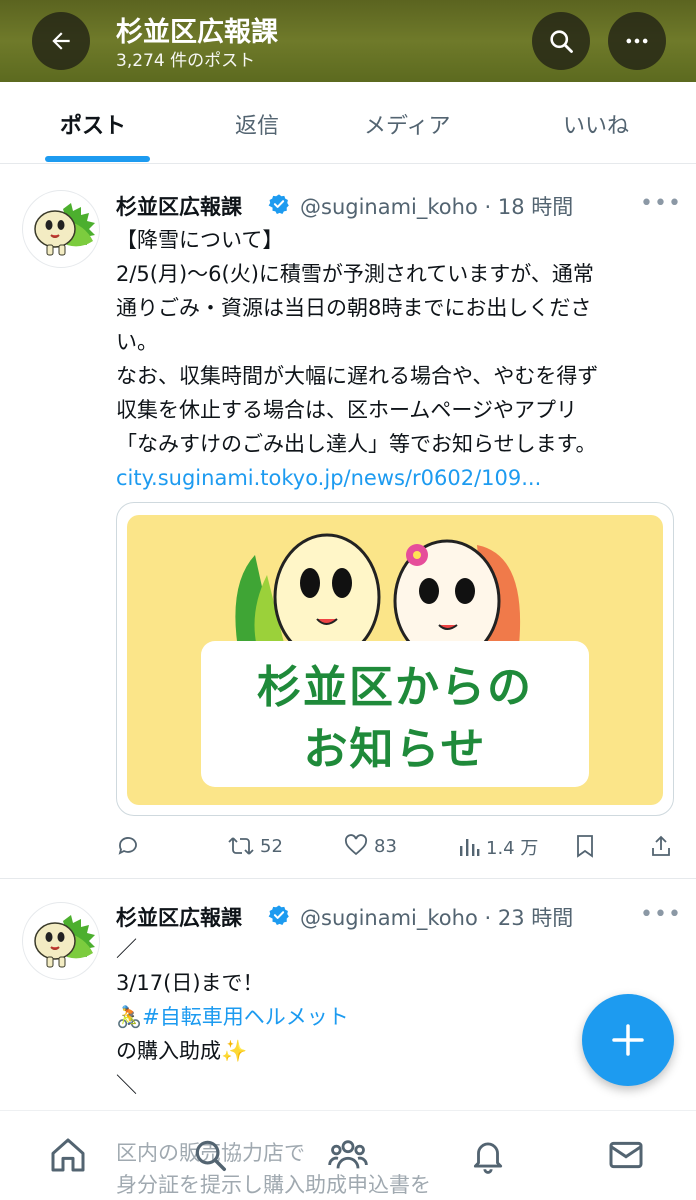  I want to click on nav-home, so click(68, 1155).